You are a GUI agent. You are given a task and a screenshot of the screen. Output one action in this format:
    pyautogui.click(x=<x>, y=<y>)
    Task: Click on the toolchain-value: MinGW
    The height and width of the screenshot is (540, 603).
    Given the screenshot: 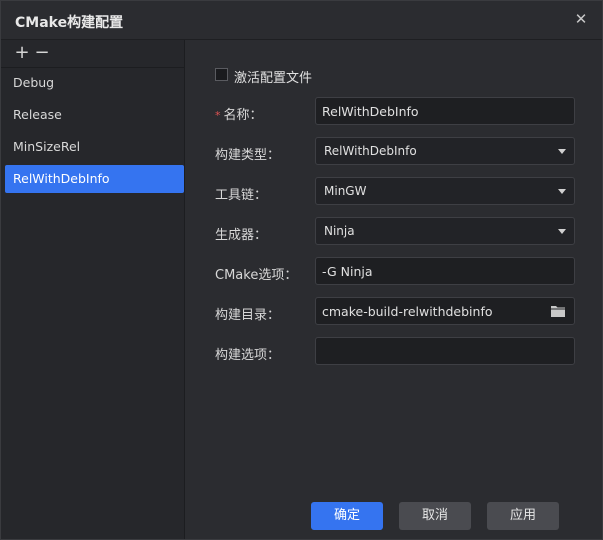 What is the action you would take?
    pyautogui.click(x=345, y=191)
    